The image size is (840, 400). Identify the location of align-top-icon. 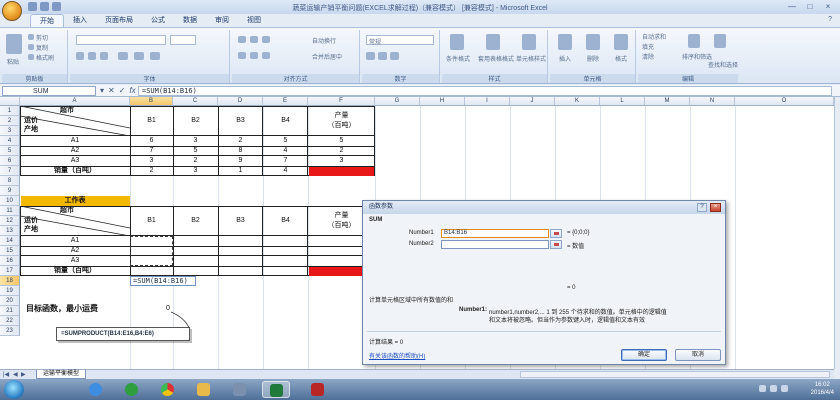
(242, 39).